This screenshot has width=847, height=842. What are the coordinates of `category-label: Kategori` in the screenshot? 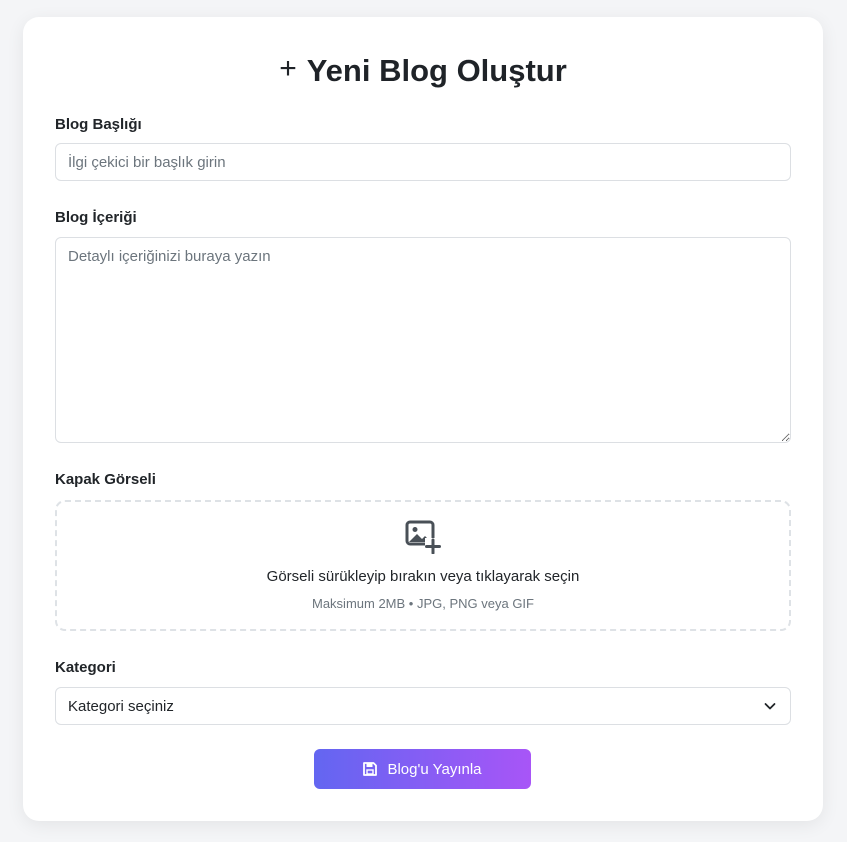 It's located at (85, 667).